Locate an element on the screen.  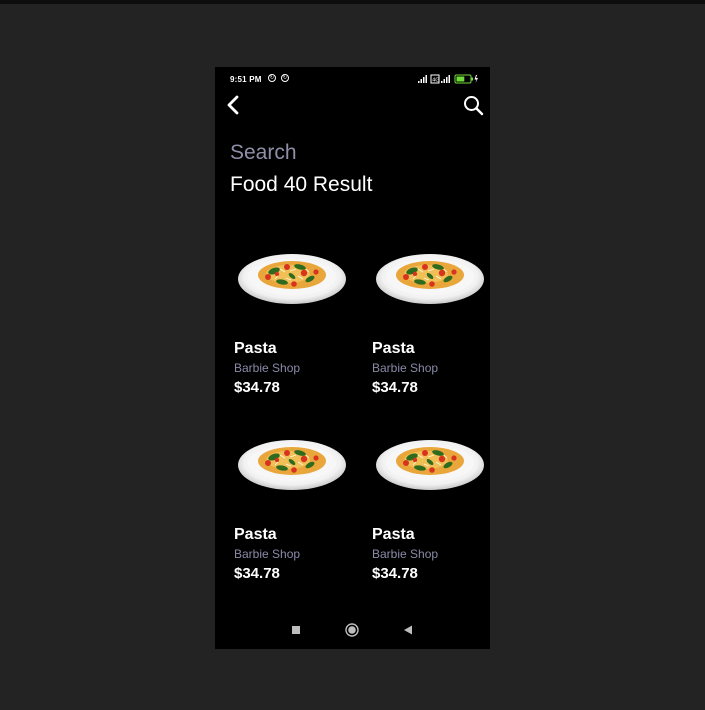
home-button is located at coordinates (352, 630).